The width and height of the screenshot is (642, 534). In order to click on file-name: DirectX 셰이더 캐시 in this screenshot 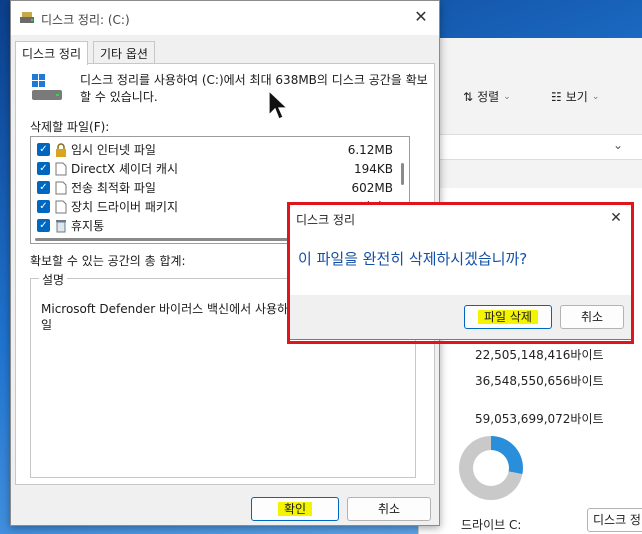, I will do `click(124, 169)`.